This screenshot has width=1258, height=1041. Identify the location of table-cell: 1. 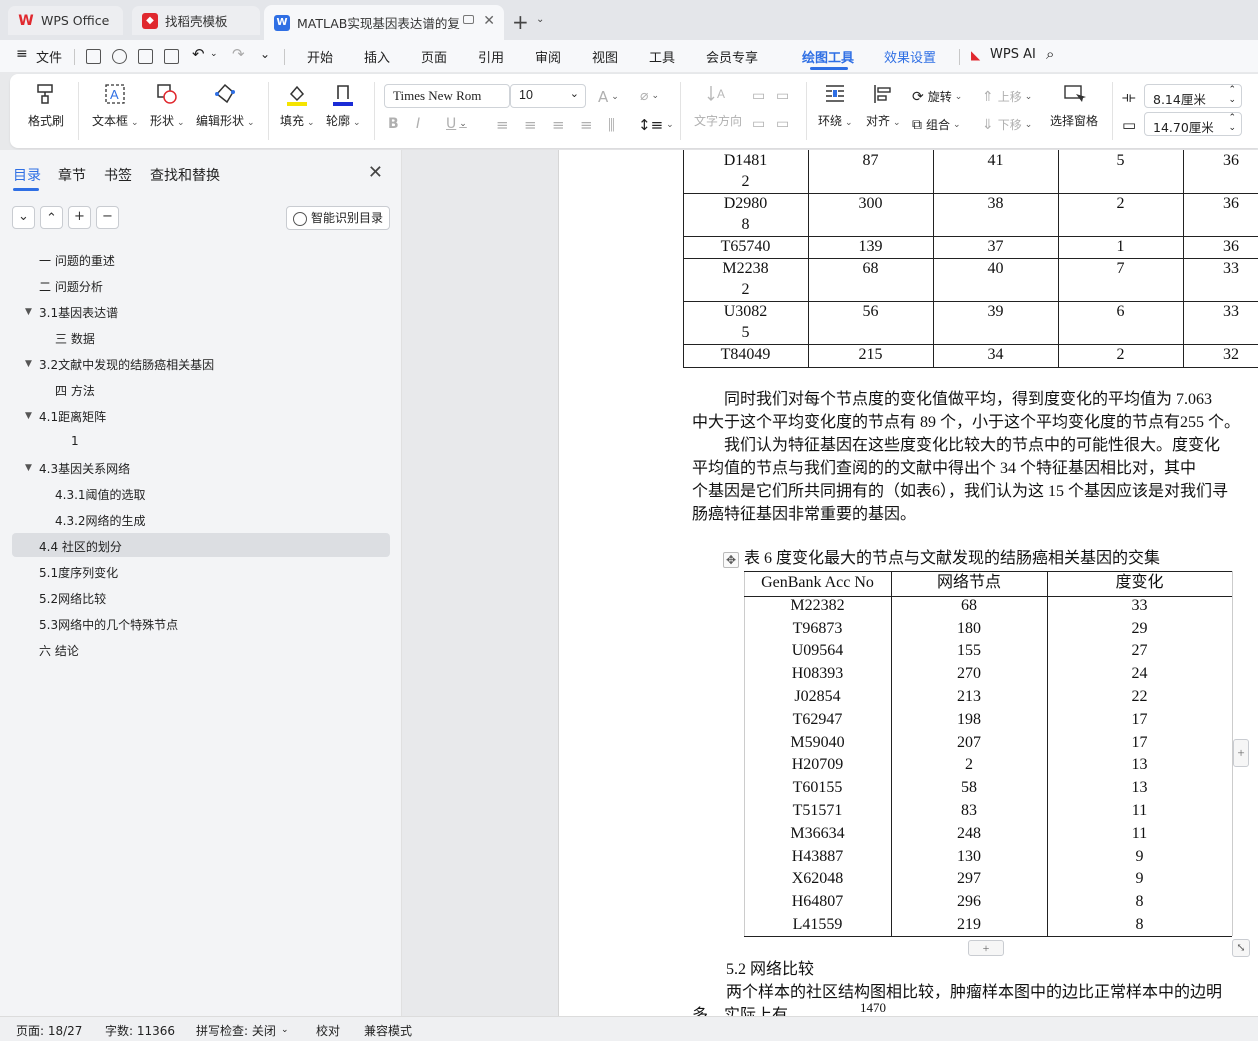
(1120, 246).